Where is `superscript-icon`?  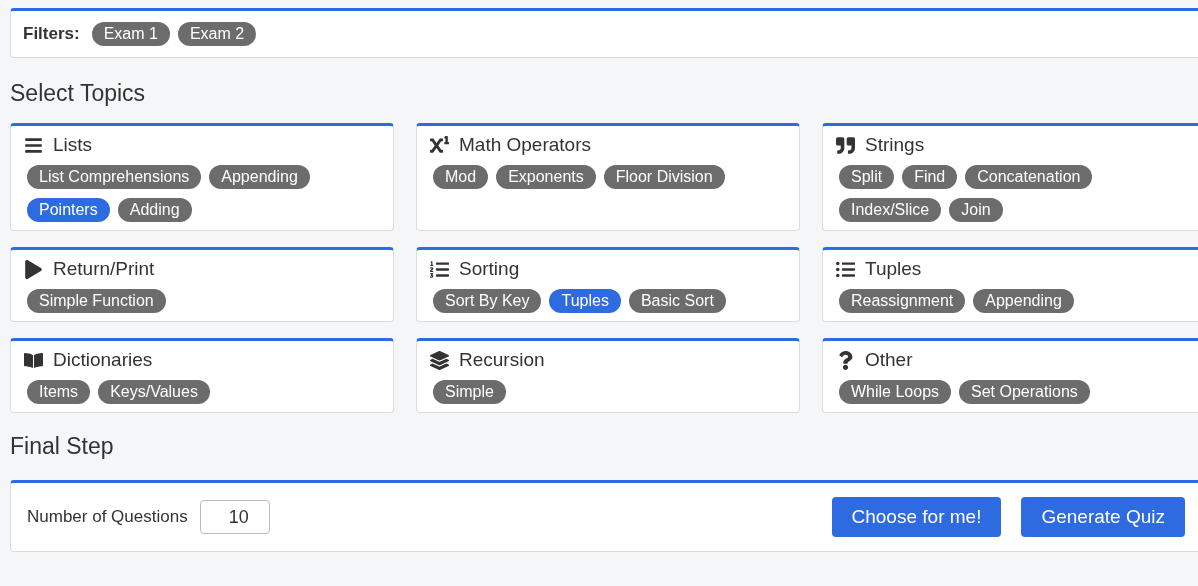 superscript-icon is located at coordinates (439, 145).